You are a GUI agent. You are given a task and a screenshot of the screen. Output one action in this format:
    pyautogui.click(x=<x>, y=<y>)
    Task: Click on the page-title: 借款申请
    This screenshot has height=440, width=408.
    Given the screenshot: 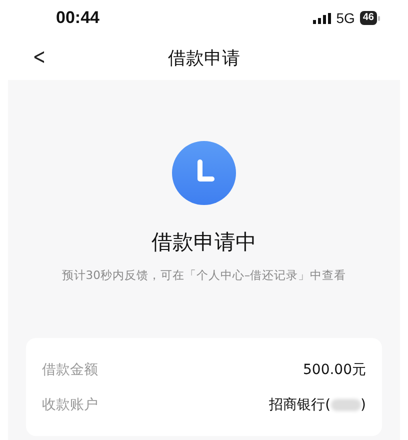 What is the action you would take?
    pyautogui.click(x=204, y=58)
    